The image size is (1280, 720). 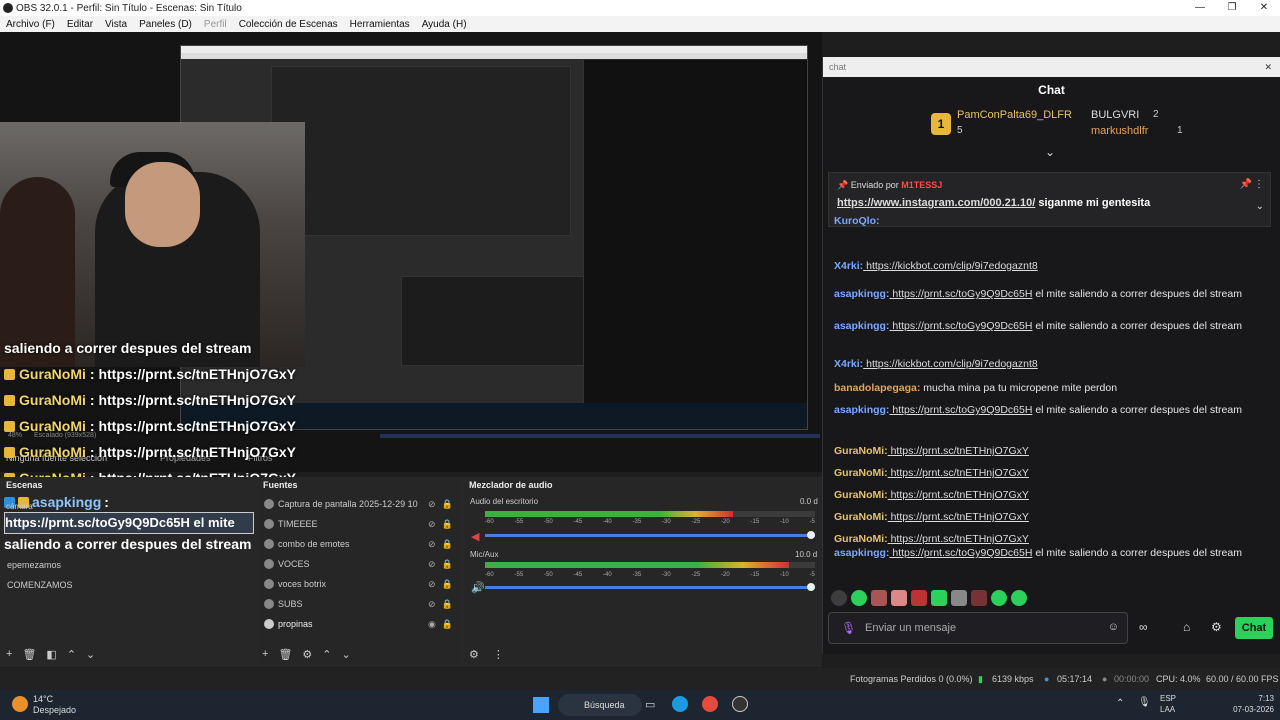 I want to click on windows-start-icon, so click(x=541, y=705).